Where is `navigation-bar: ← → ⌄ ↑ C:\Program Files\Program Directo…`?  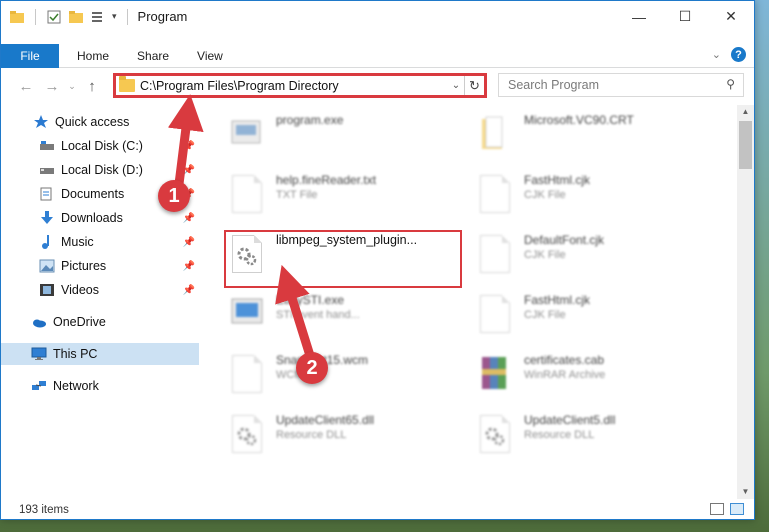 navigation-bar: ← → ⌄ ↑ C:\Program Files\Program Directo… is located at coordinates (377, 86).